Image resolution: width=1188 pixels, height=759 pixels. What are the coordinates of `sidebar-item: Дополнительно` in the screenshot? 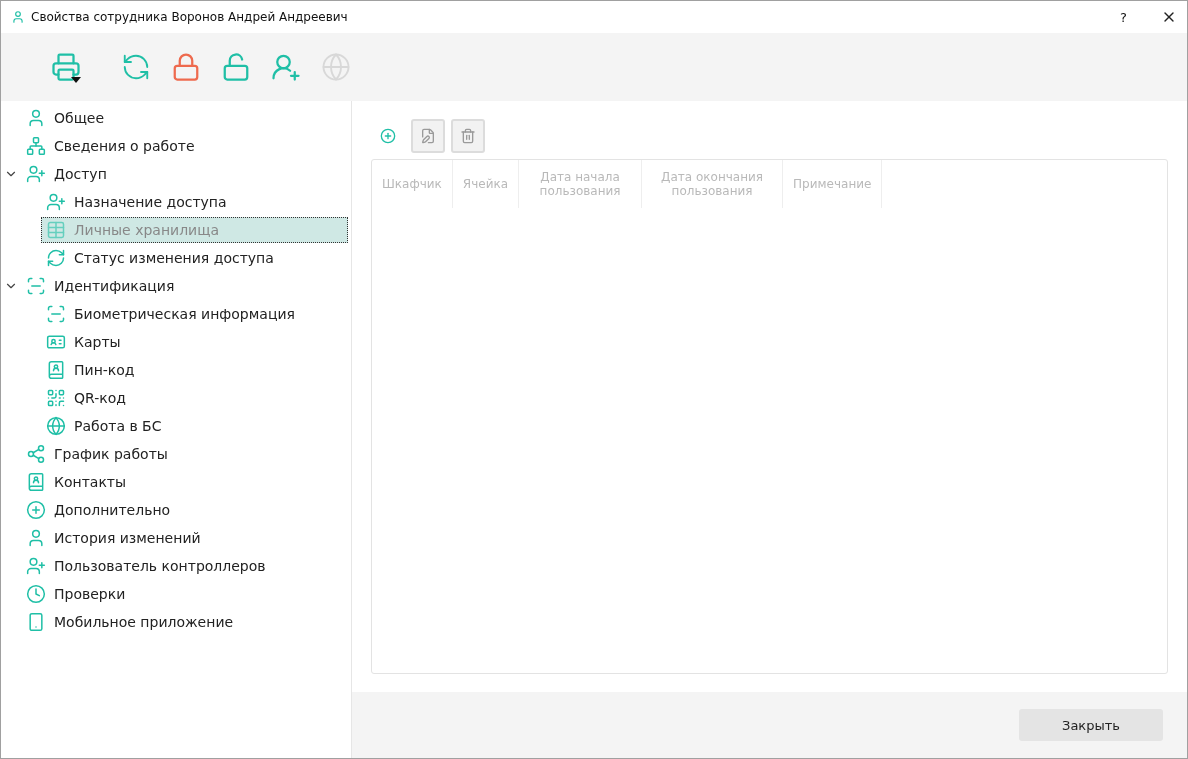 It's located at (98, 510).